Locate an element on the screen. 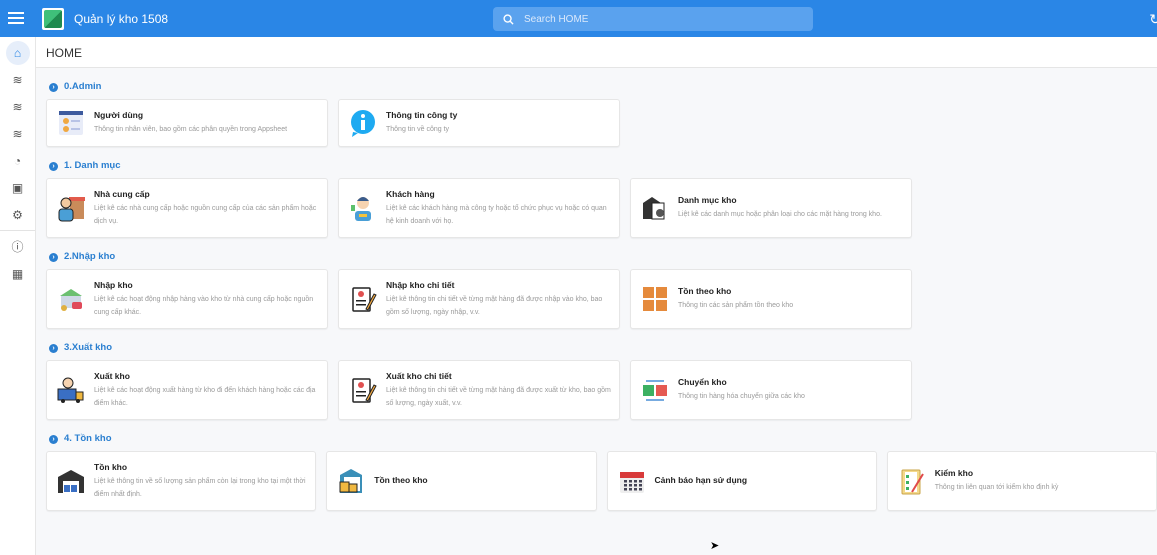 The width and height of the screenshot is (1157, 555). warehouse-icon is located at coordinates (71, 481).